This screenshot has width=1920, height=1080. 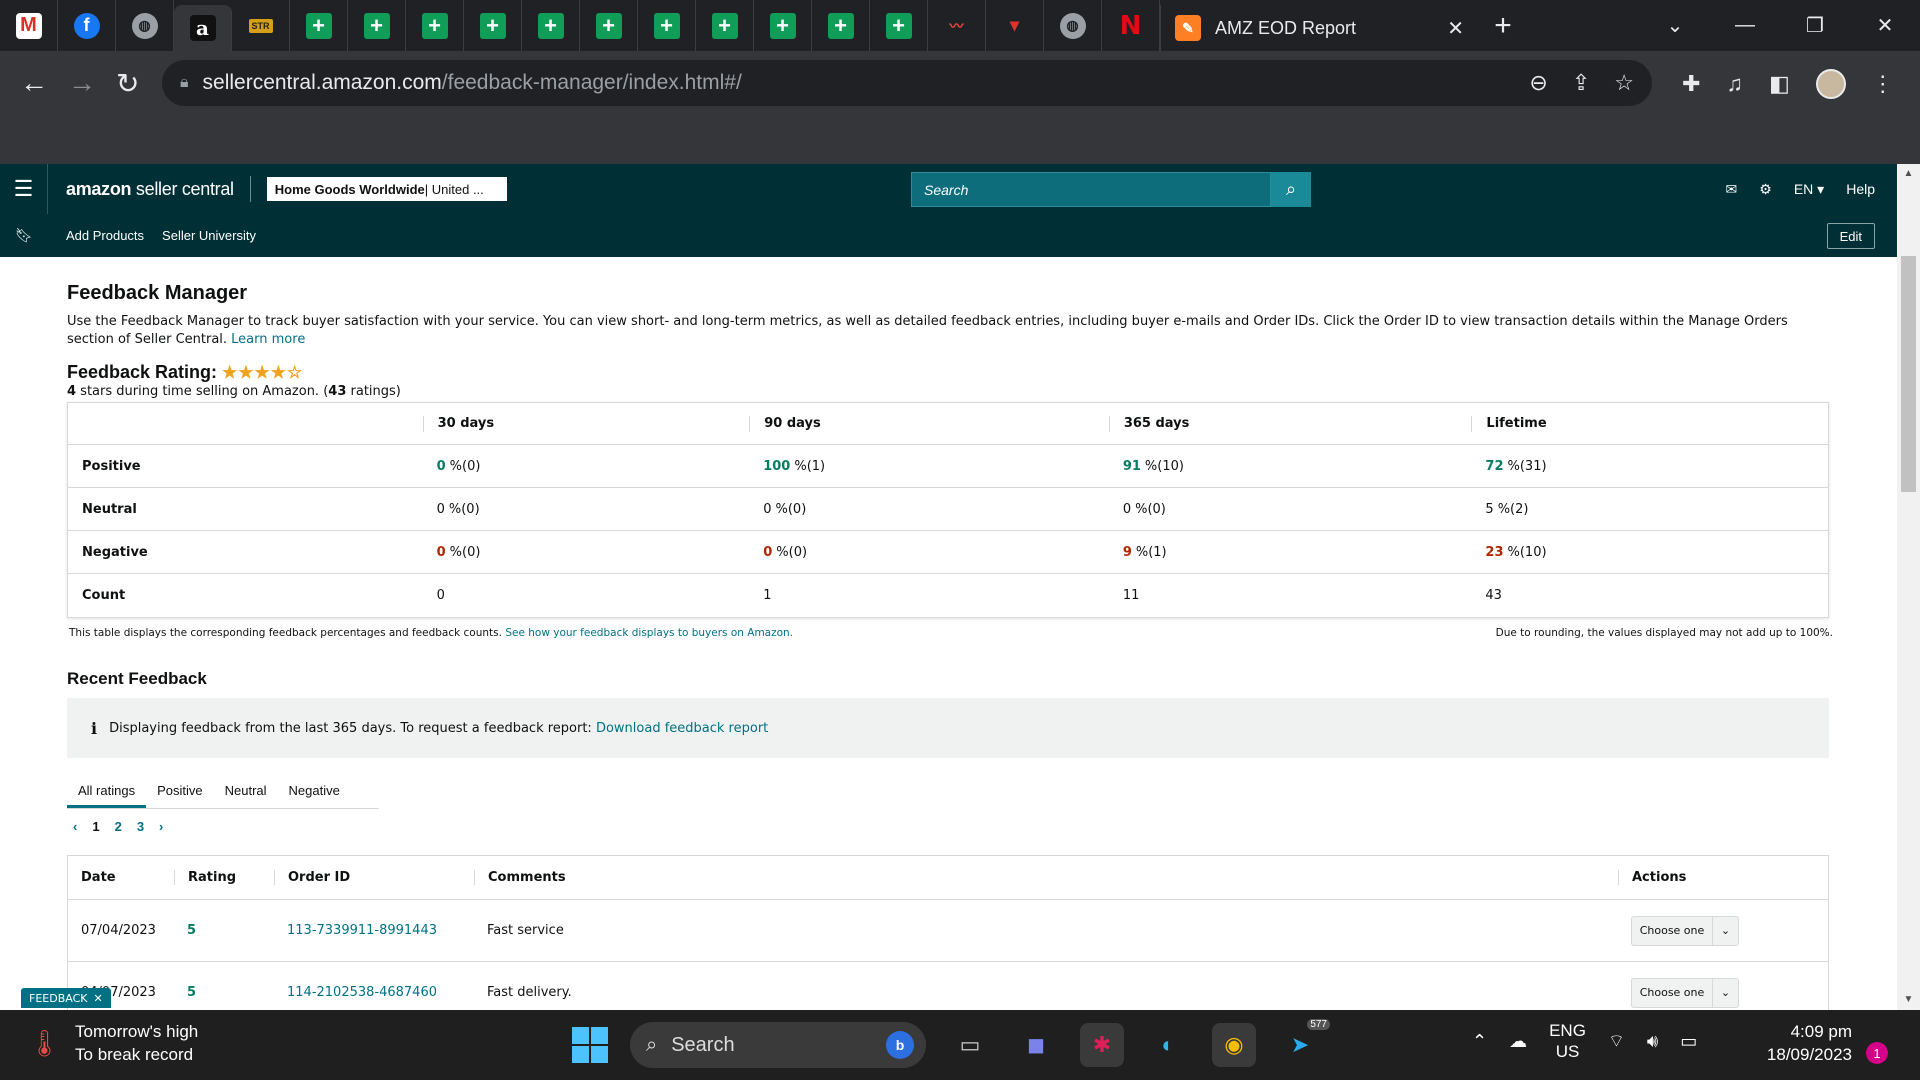 What do you see at coordinates (374, 992) in the screenshot?
I see `order-id-link: 114-2102538-4687460` at bounding box center [374, 992].